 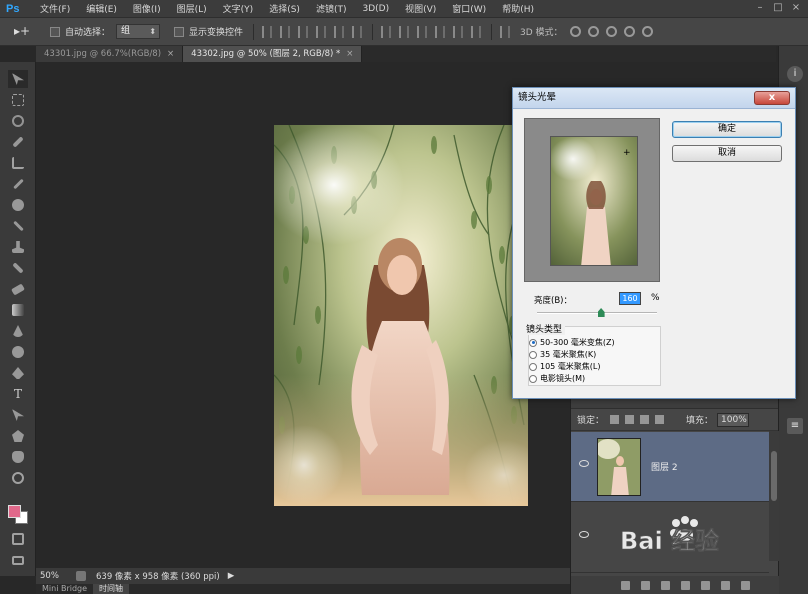 What do you see at coordinates (18, 331) in the screenshot?
I see `blur-tool-icon` at bounding box center [18, 331].